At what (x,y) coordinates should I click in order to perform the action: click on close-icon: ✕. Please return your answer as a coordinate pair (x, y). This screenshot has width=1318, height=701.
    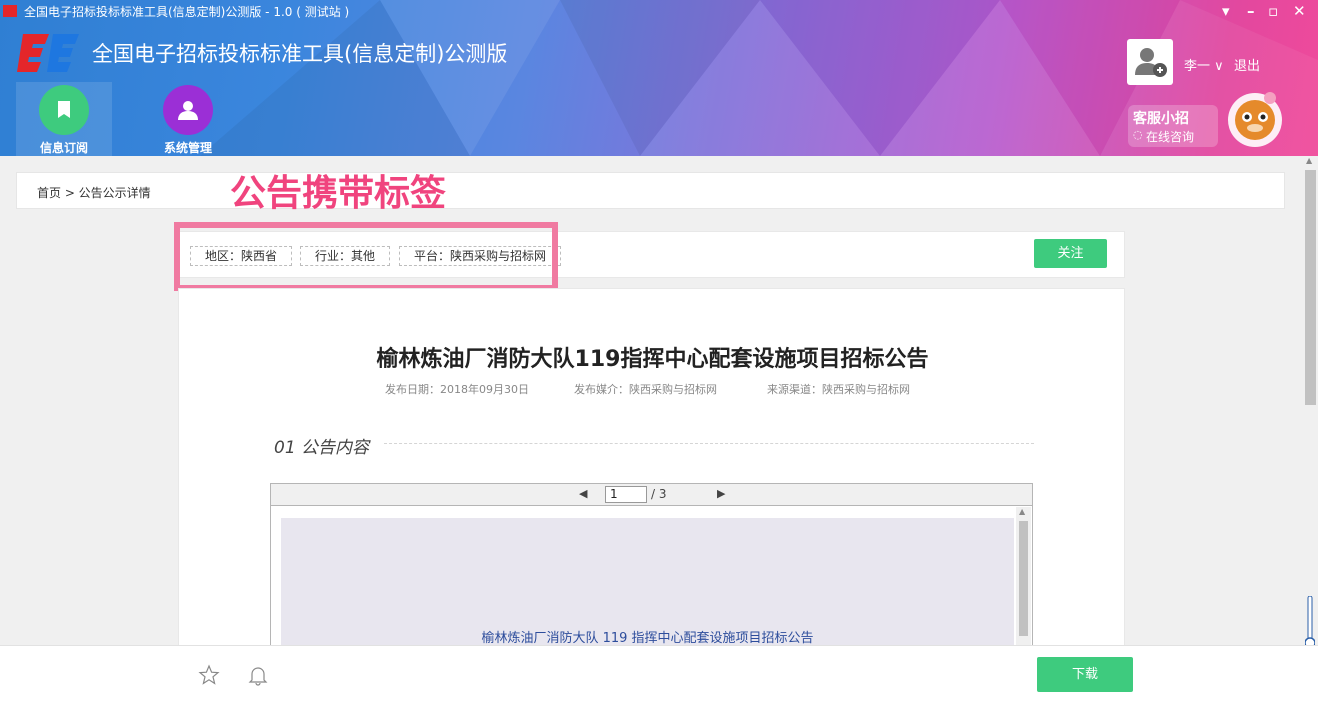
    Looking at the image, I should click on (1299, 11).